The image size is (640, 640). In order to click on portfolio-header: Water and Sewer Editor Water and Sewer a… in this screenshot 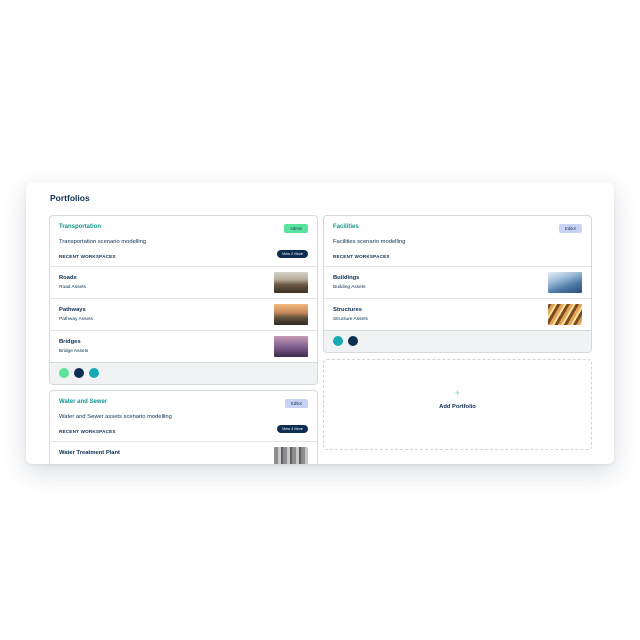, I will do `click(183, 416)`.